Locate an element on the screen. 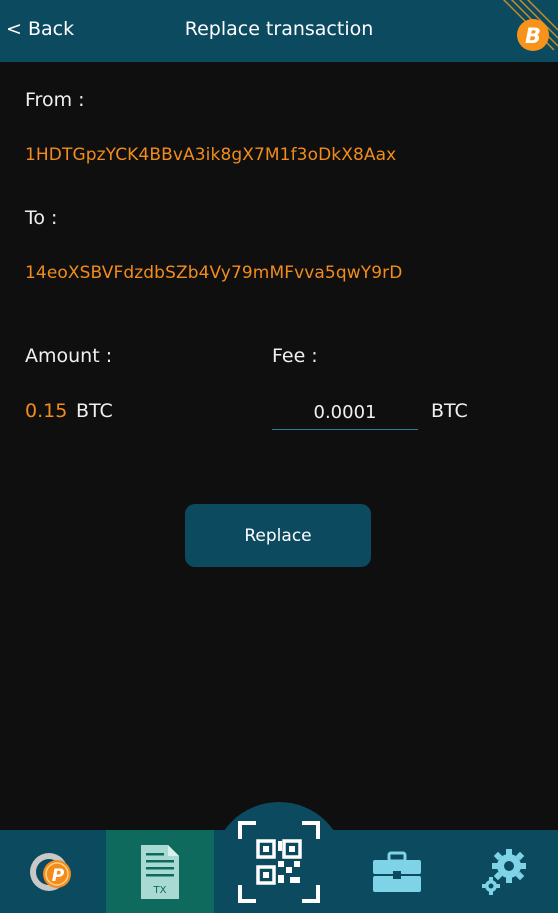 Image resolution: width=558 pixels, height=913 pixels. fee-input is located at coordinates (345, 413).